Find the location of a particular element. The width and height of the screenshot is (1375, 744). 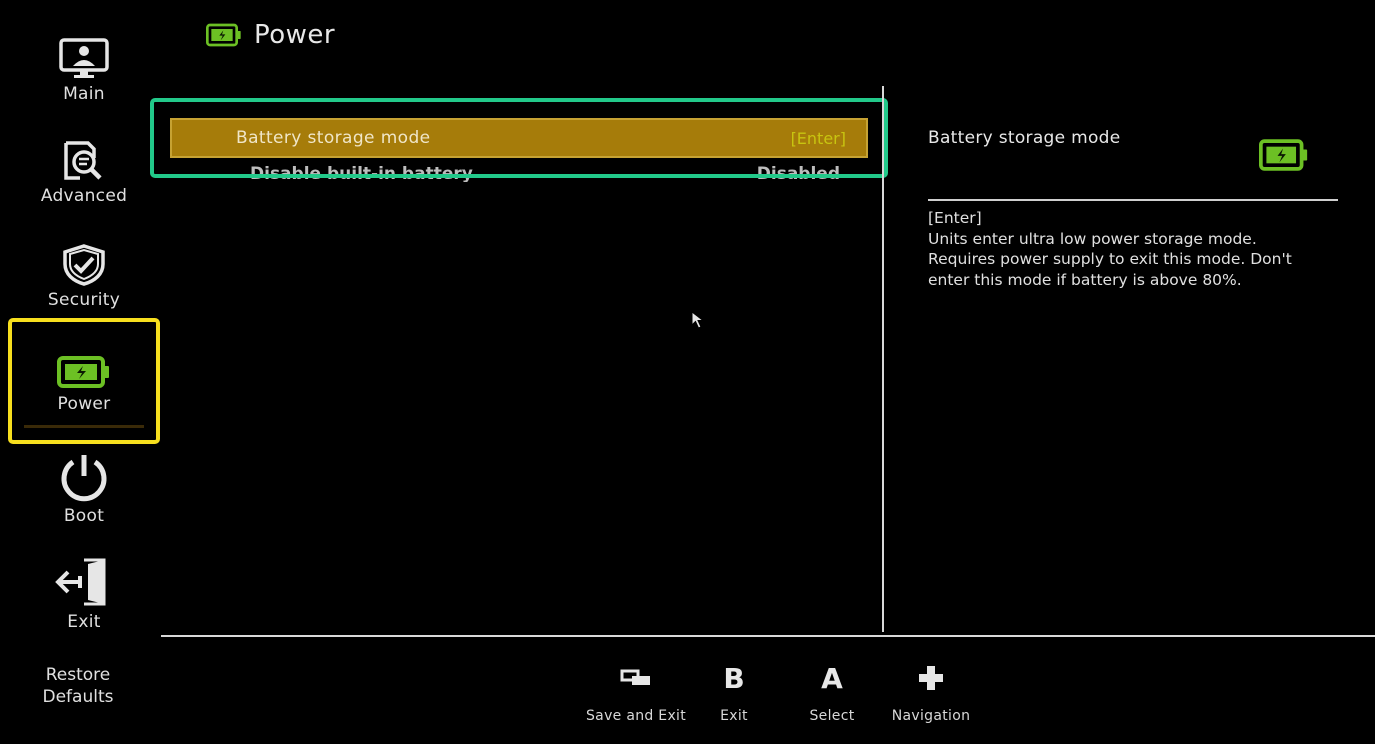

sidebar-item-main: Main is located at coordinates (84, 71).